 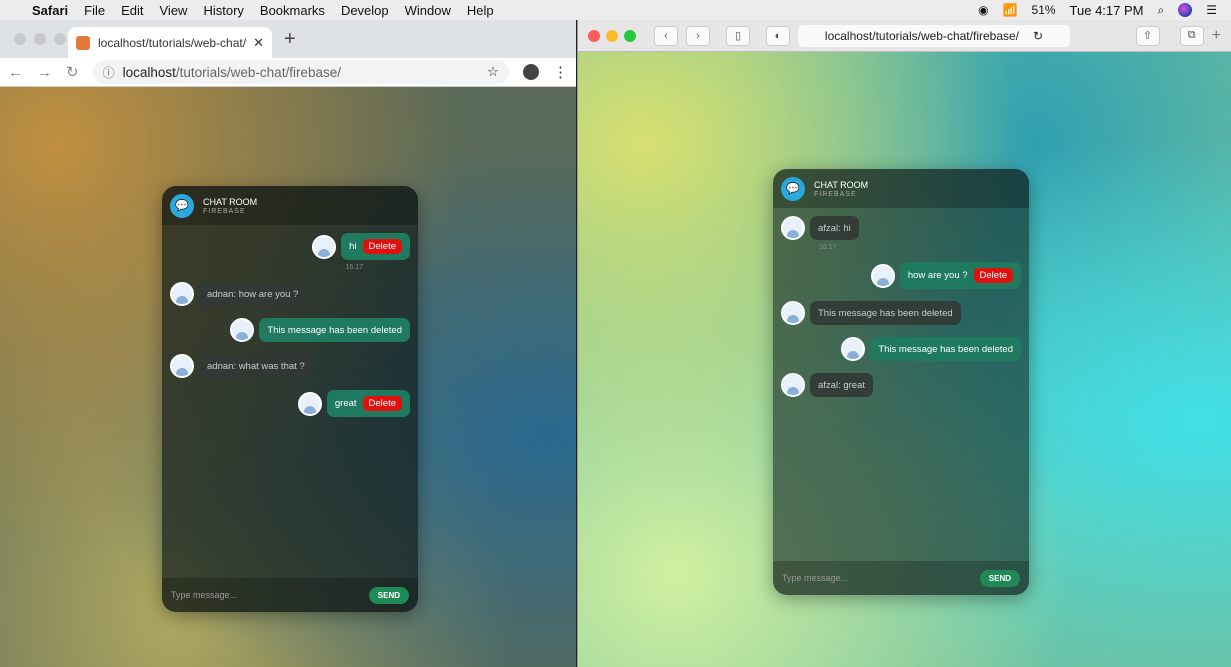 I want to click on profile-avatar, so click(x=531, y=72).